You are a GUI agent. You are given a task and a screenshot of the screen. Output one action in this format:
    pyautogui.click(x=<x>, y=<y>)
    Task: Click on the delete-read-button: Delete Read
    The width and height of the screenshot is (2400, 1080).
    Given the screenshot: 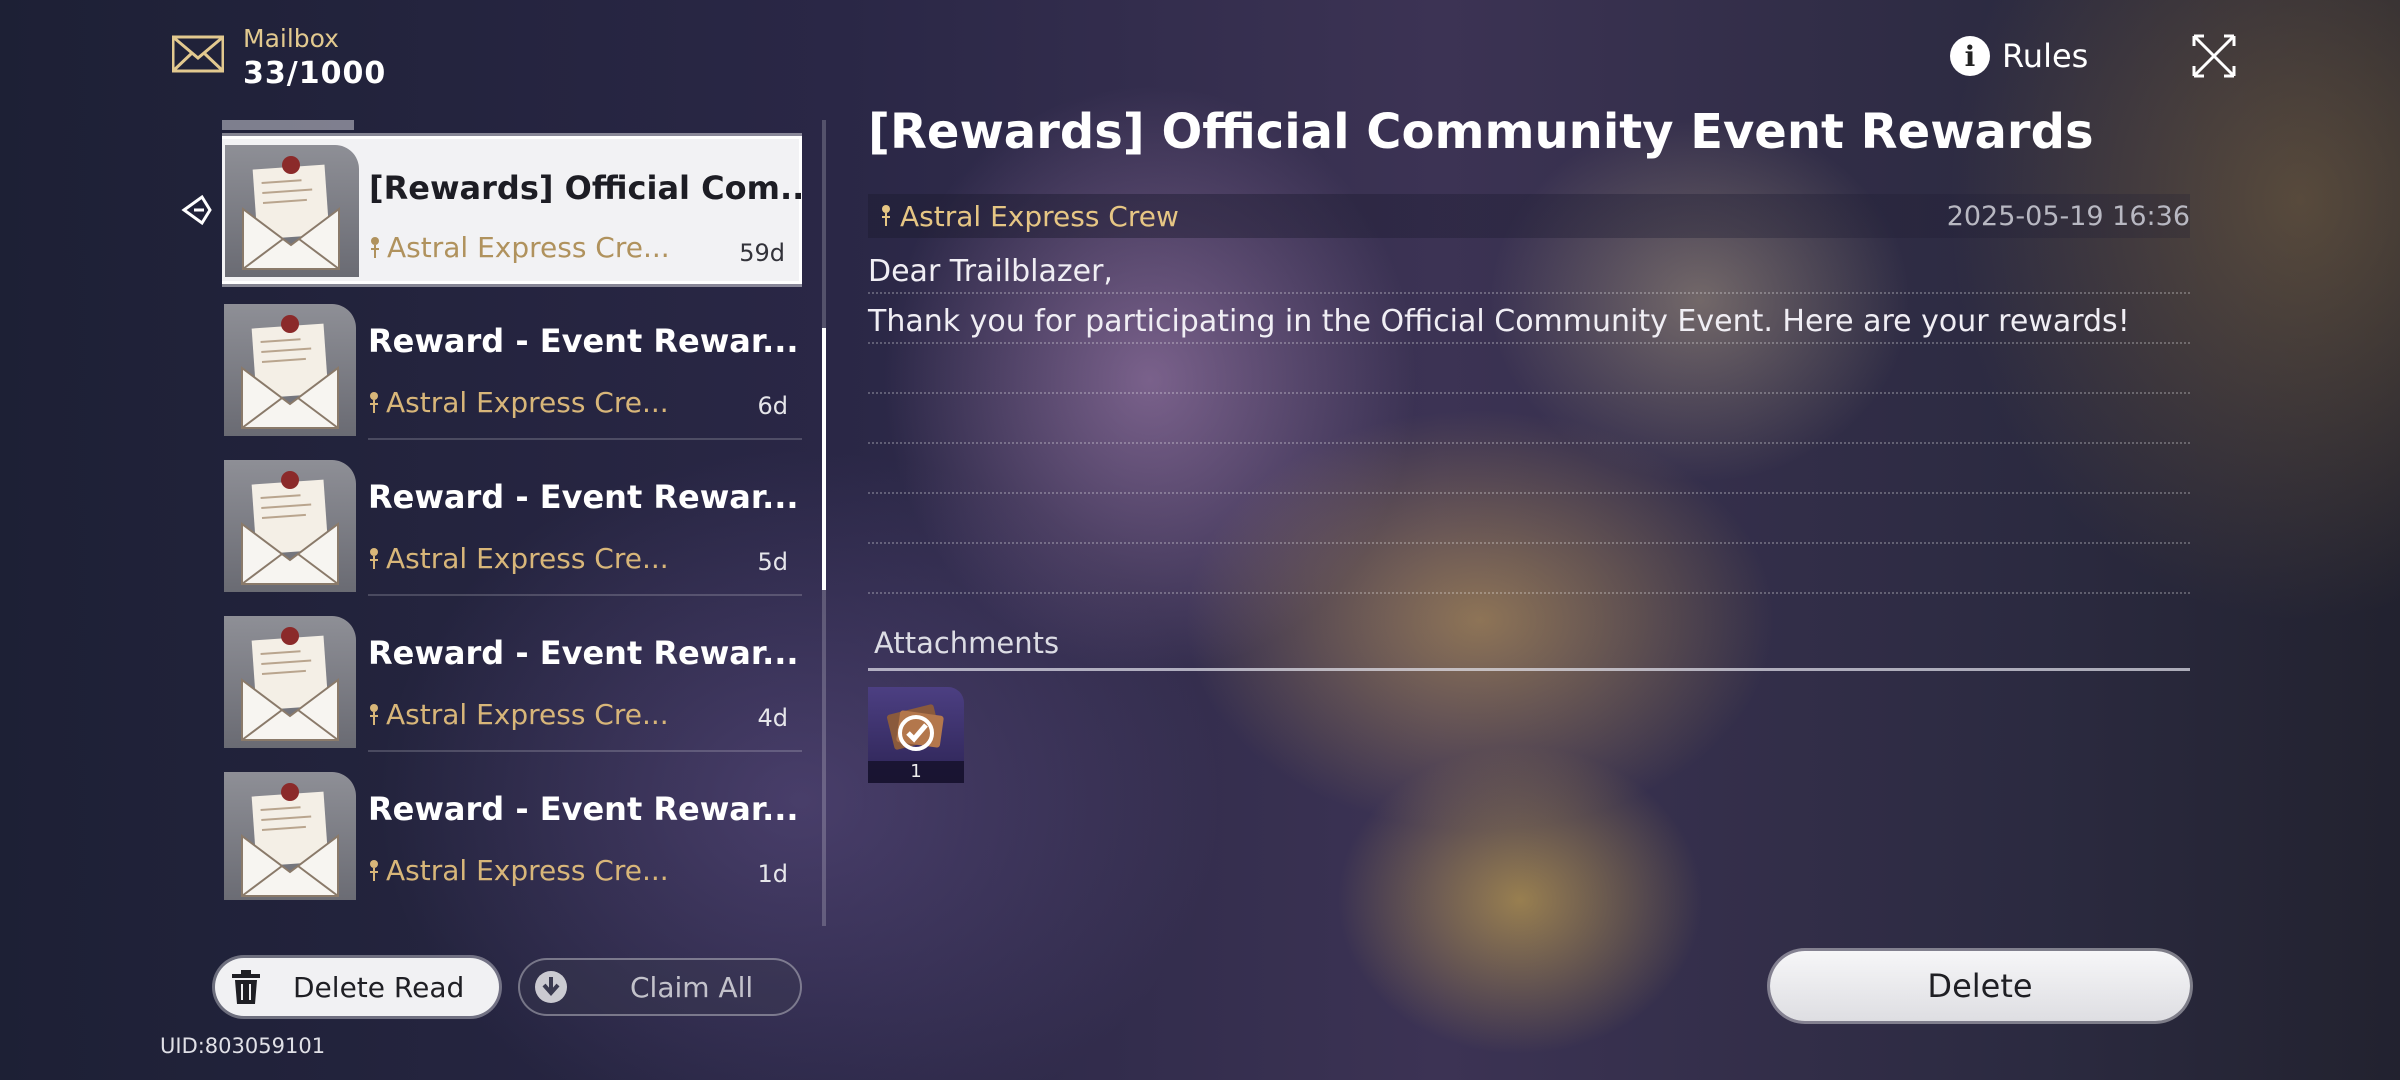 What is the action you would take?
    pyautogui.click(x=357, y=987)
    